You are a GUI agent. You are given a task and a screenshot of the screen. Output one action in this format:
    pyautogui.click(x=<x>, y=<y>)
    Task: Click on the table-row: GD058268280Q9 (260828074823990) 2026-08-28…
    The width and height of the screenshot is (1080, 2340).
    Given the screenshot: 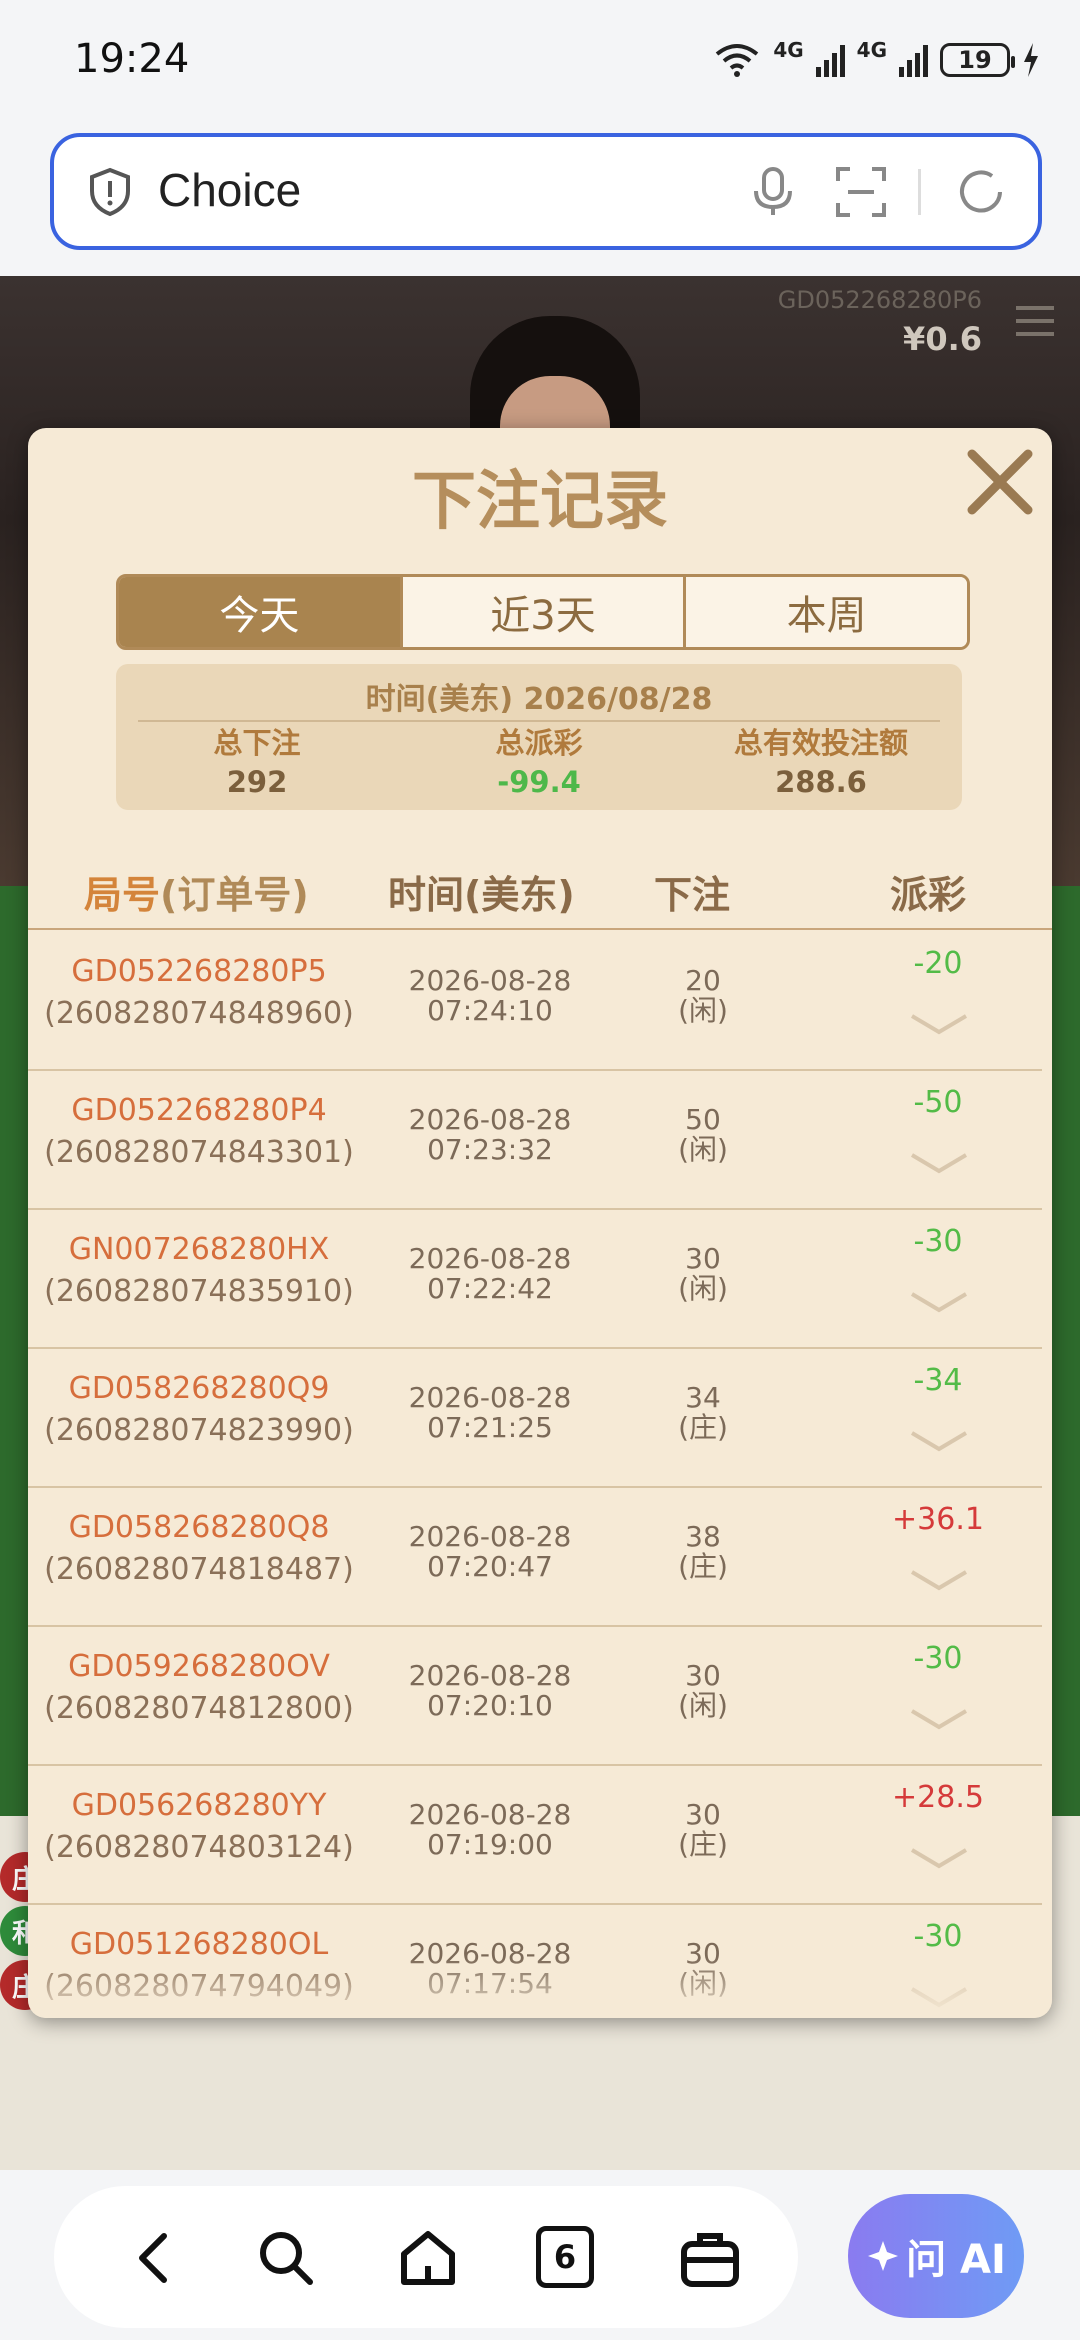 What is the action you would take?
    pyautogui.click(x=535, y=1418)
    